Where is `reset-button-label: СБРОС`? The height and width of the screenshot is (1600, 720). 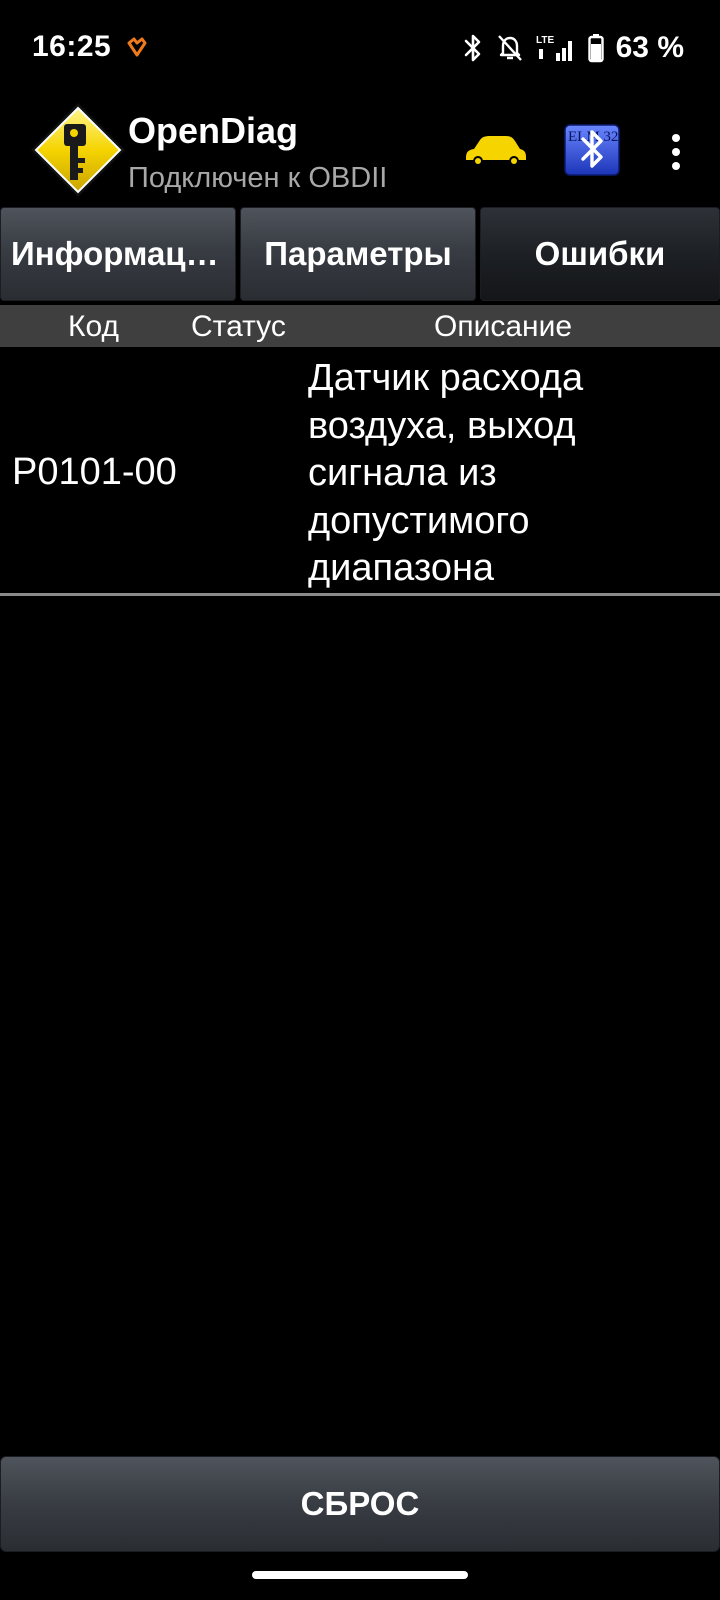 reset-button-label: СБРОС is located at coordinates (360, 1503).